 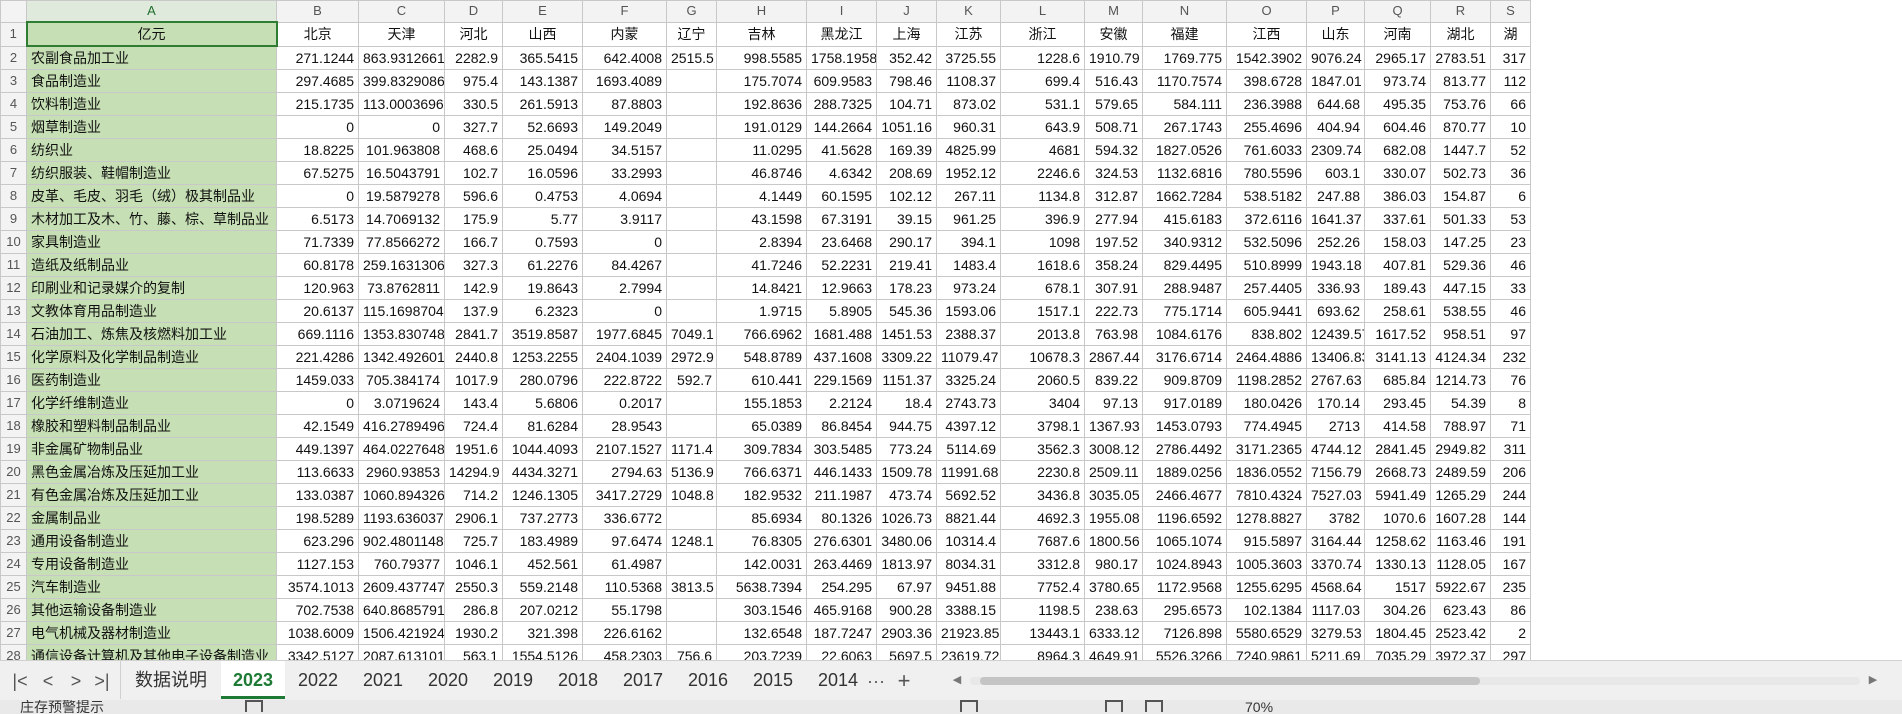 What do you see at coordinates (13, 541) in the screenshot?
I see `row-number: 23` at bounding box center [13, 541].